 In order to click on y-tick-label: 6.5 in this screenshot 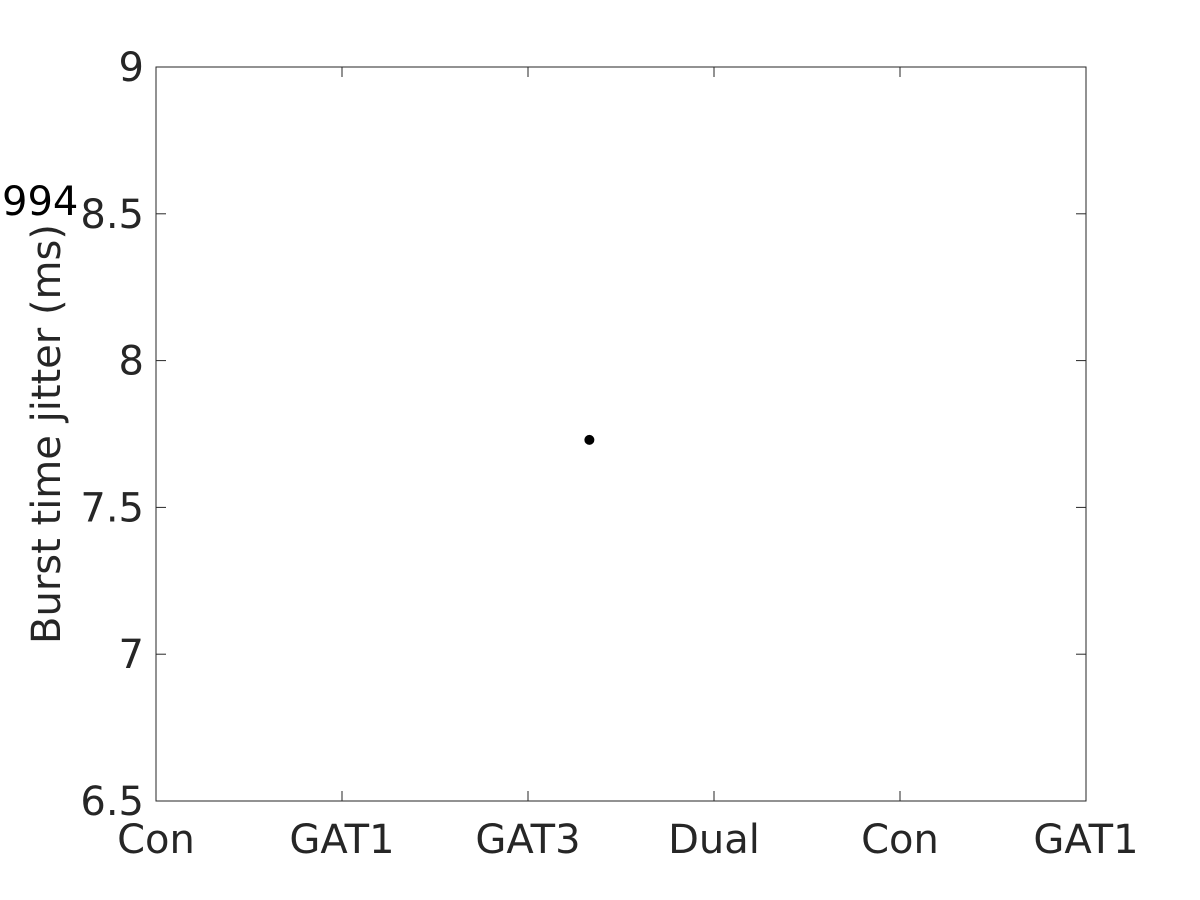, I will do `click(112, 802)`.